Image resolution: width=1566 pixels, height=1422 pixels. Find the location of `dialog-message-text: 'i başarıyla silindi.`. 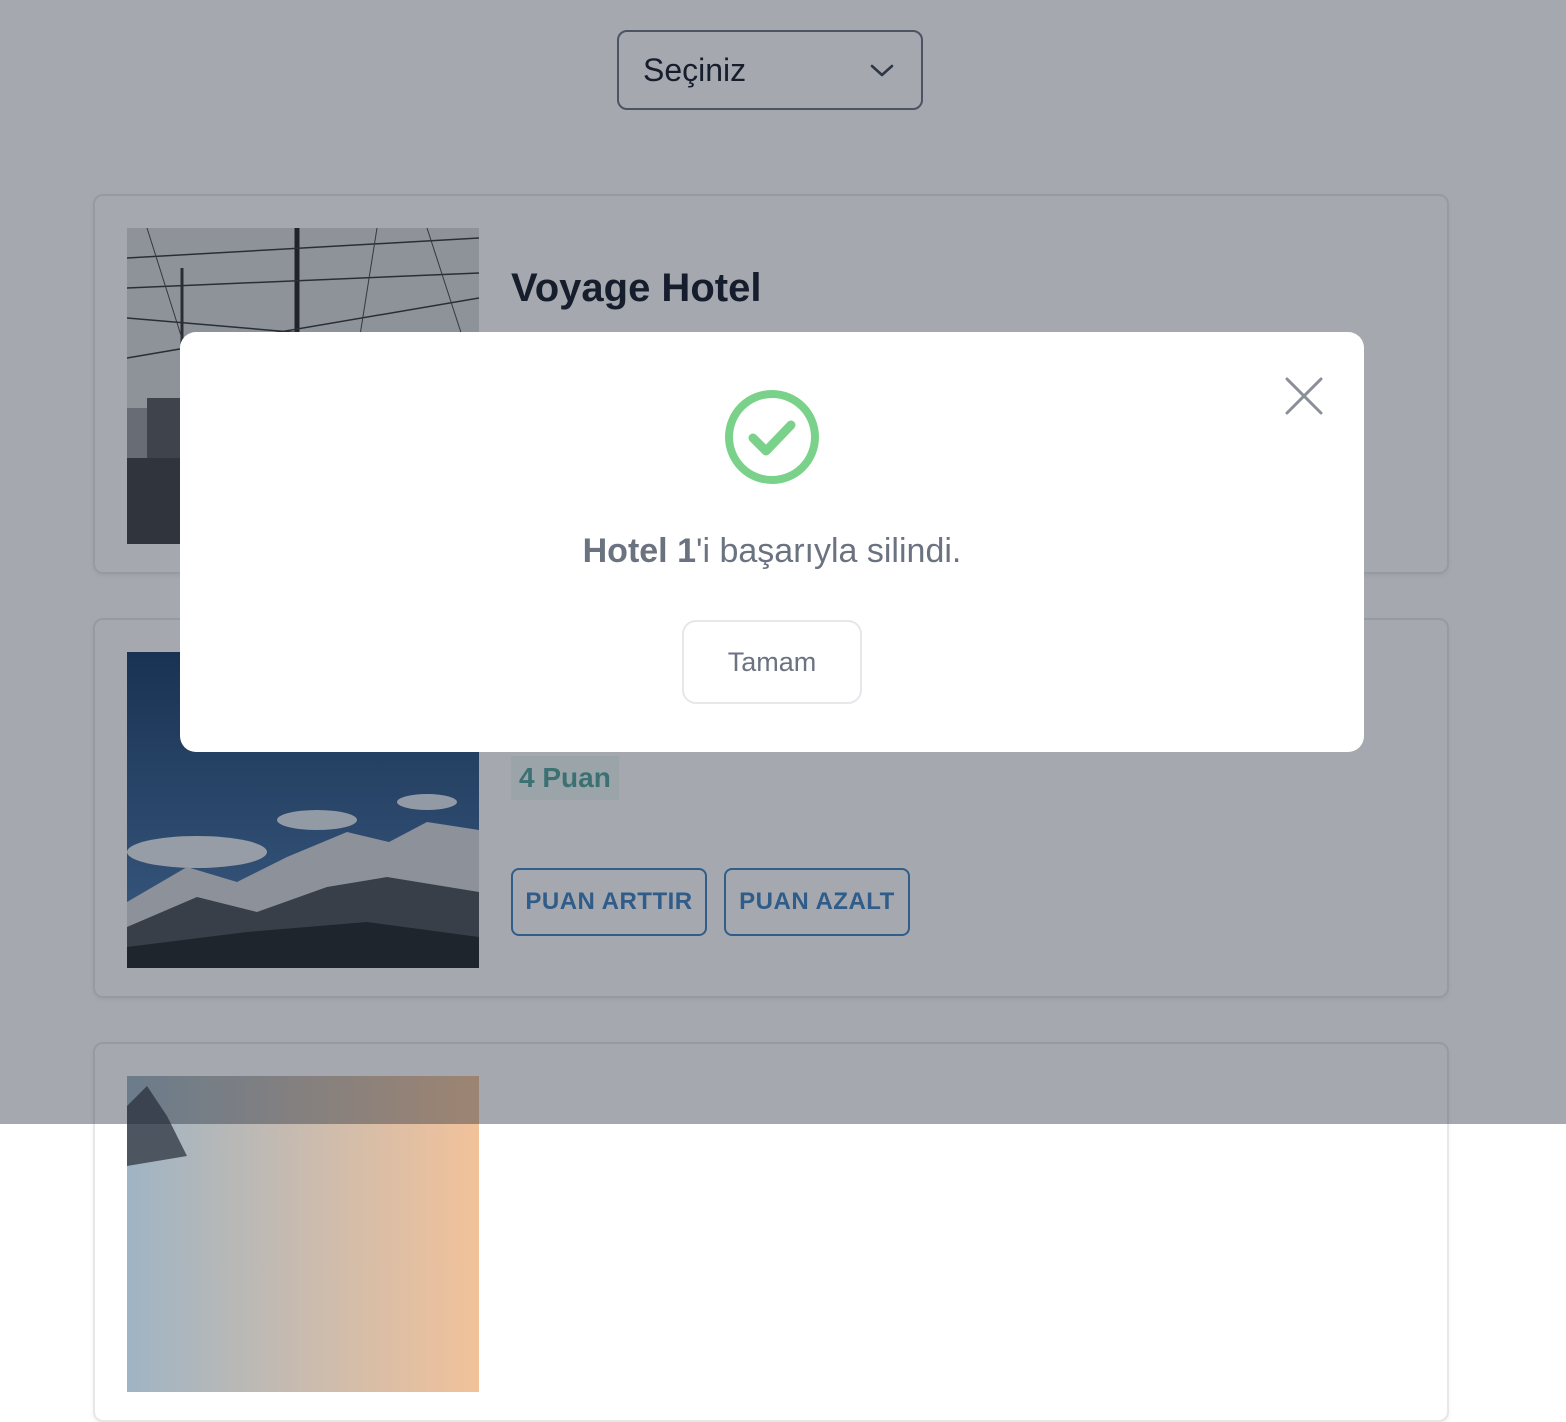

dialog-message-text: 'i başarıyla silindi. is located at coordinates (828, 551).